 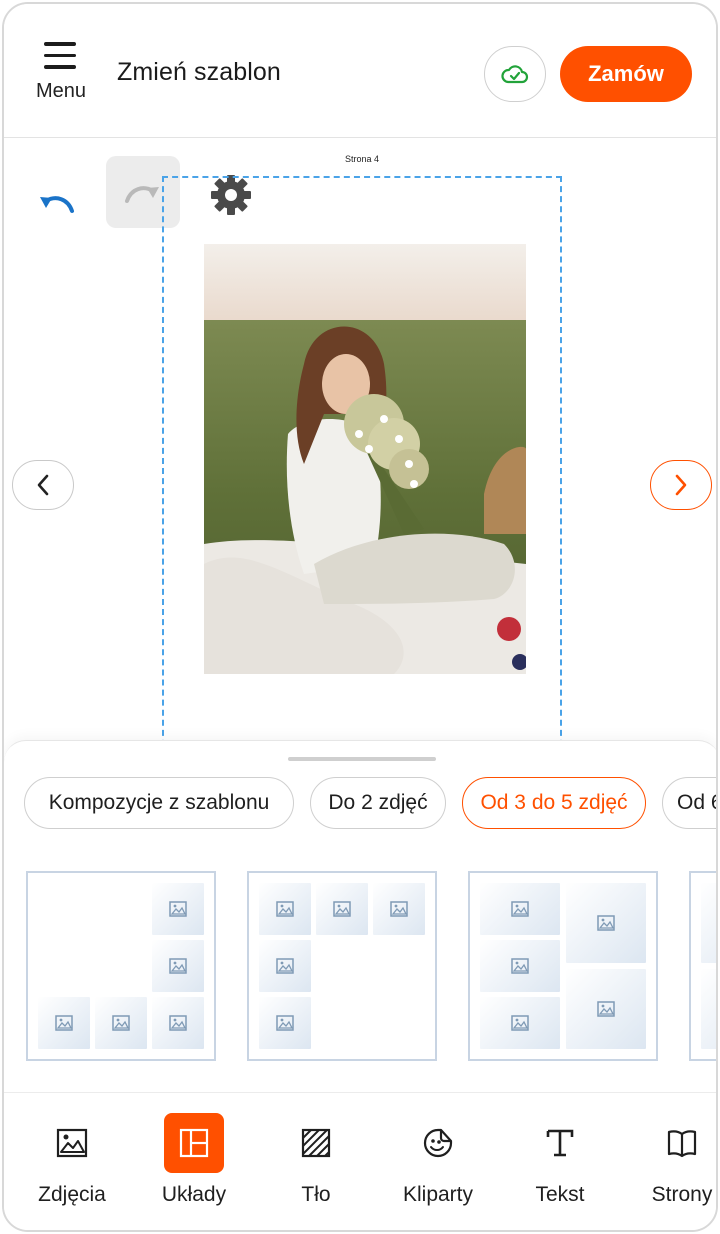 I want to click on undo-icon, so click(x=57, y=204).